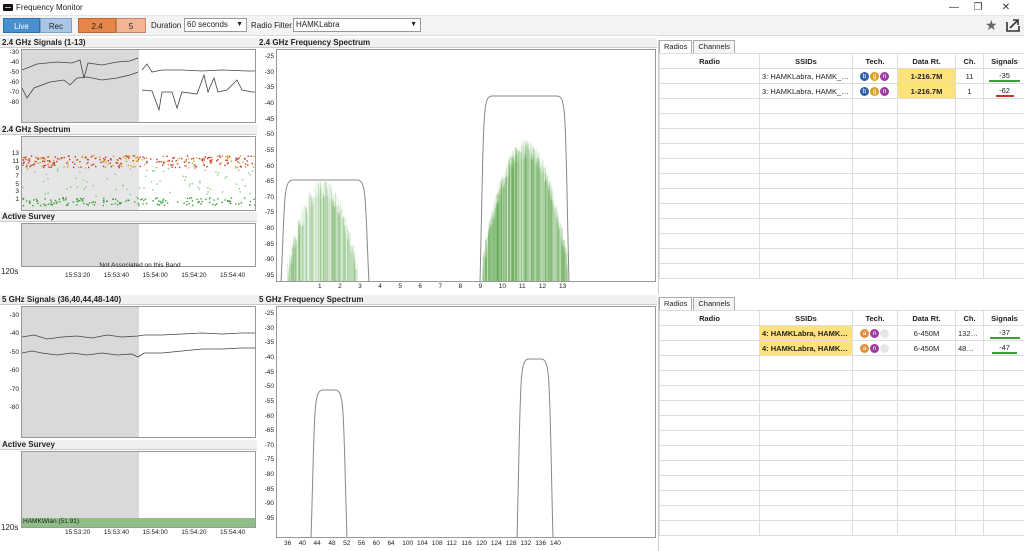 Image resolution: width=1024 pixels, height=551 pixels. Describe the element at coordinates (954, 7) in the screenshot. I see `minimize-button: —` at that location.